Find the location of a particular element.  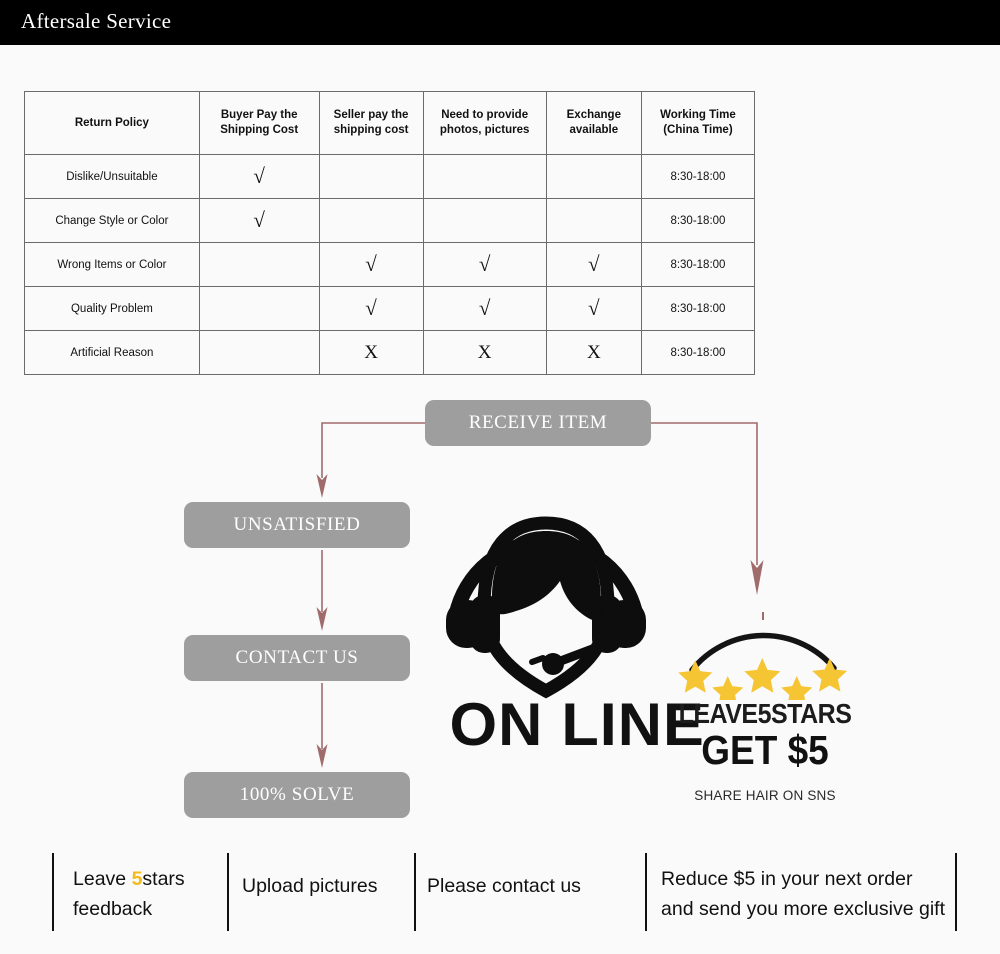

cell-photos: X is located at coordinates (484, 352).